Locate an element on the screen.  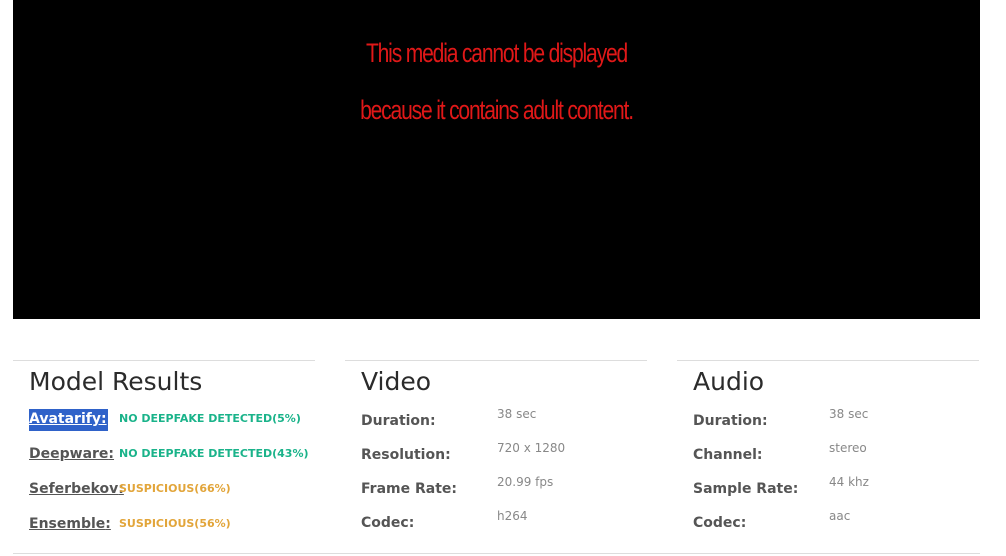
audio-label: Codec: is located at coordinates (720, 523).